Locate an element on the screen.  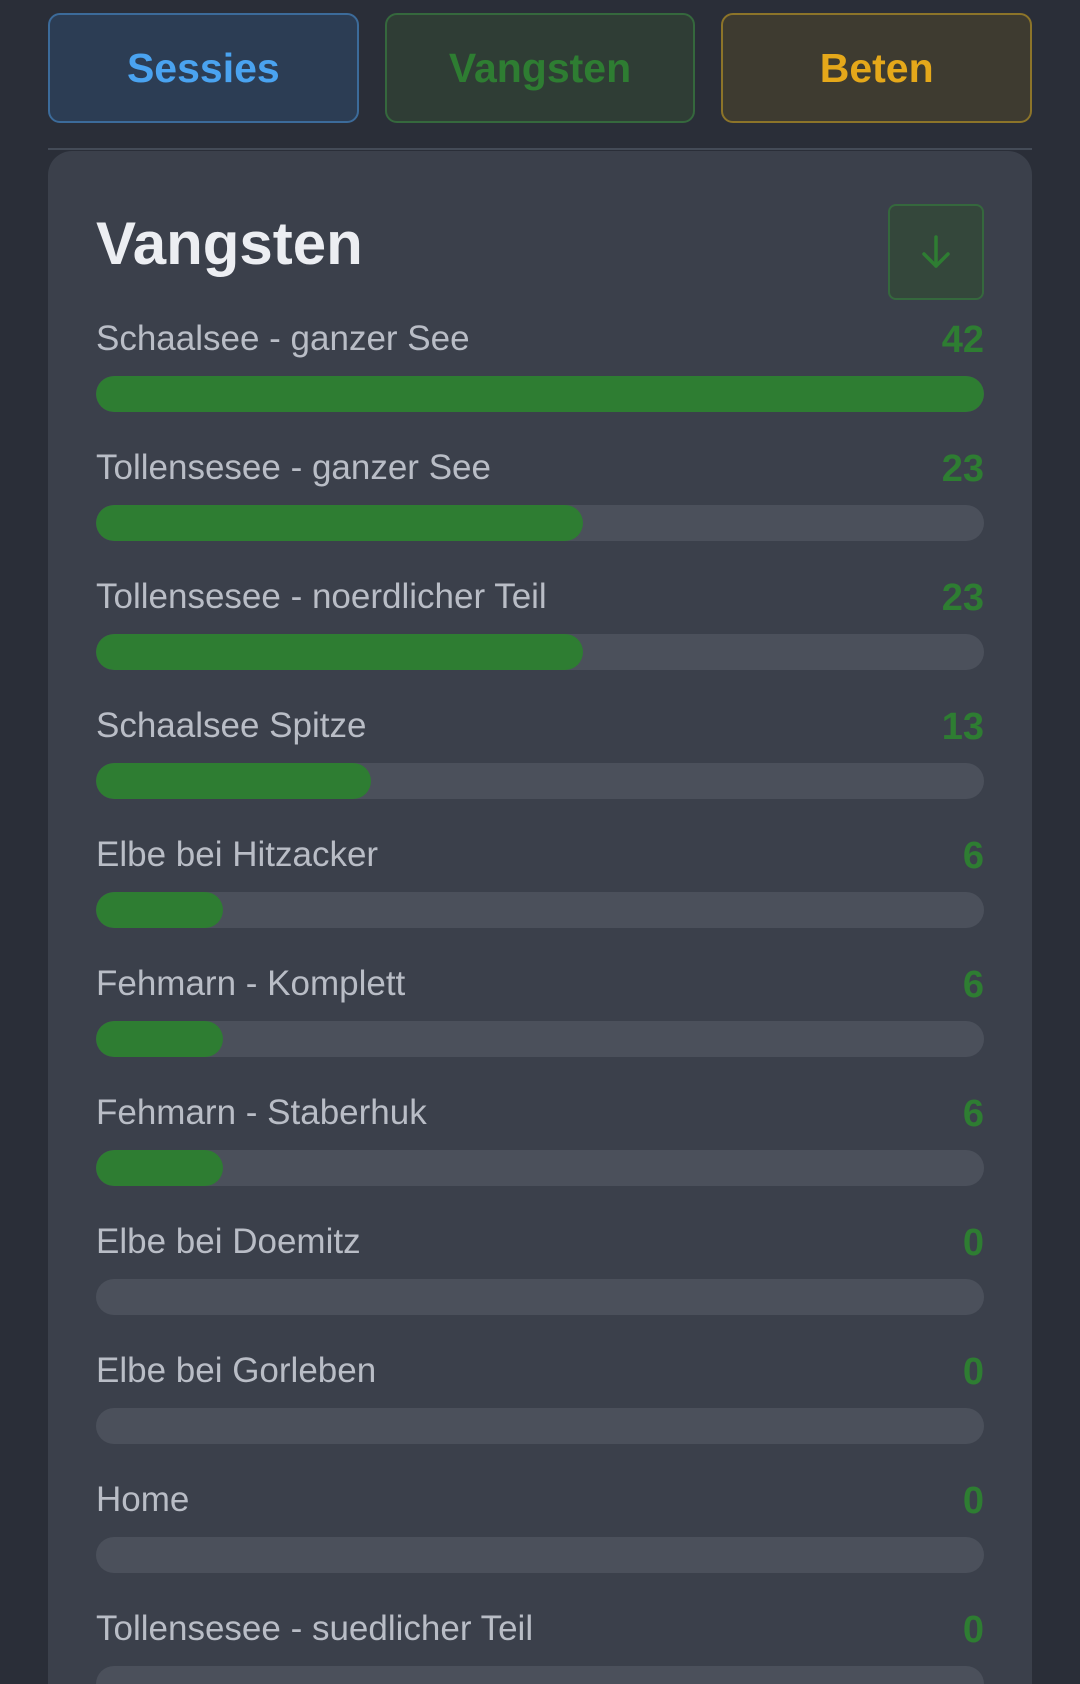
catch-row: Schaalsee - ganzer See 42 is located at coordinates (540, 383).